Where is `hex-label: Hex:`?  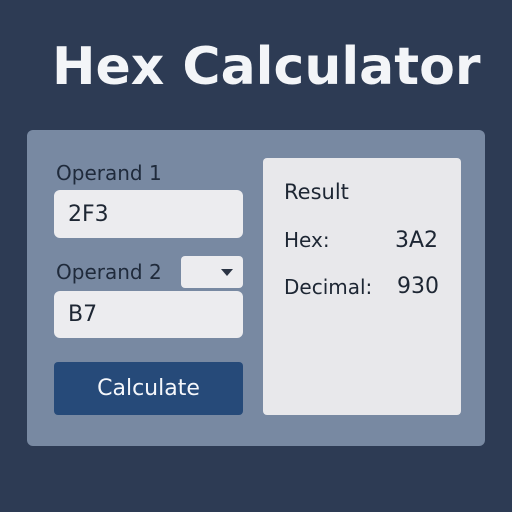
hex-label: Hex: is located at coordinates (307, 240).